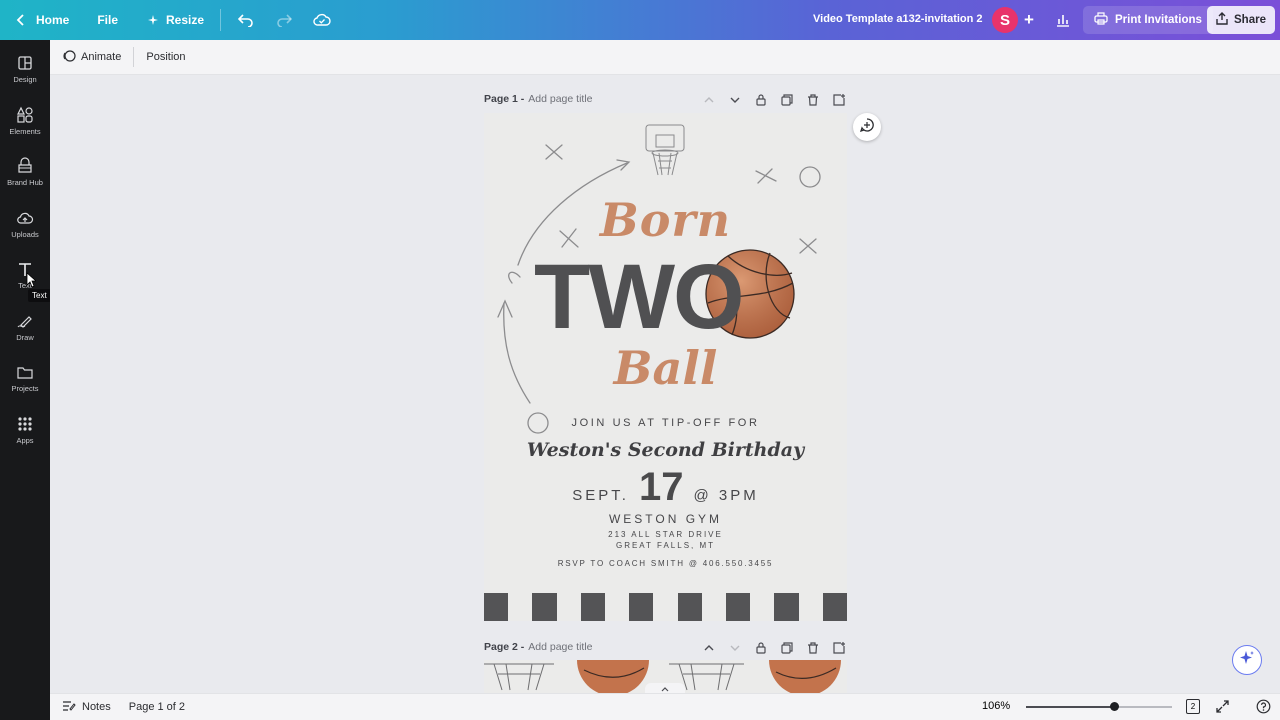 This screenshot has height=720, width=1280. I want to click on animate-icon, so click(69, 57).